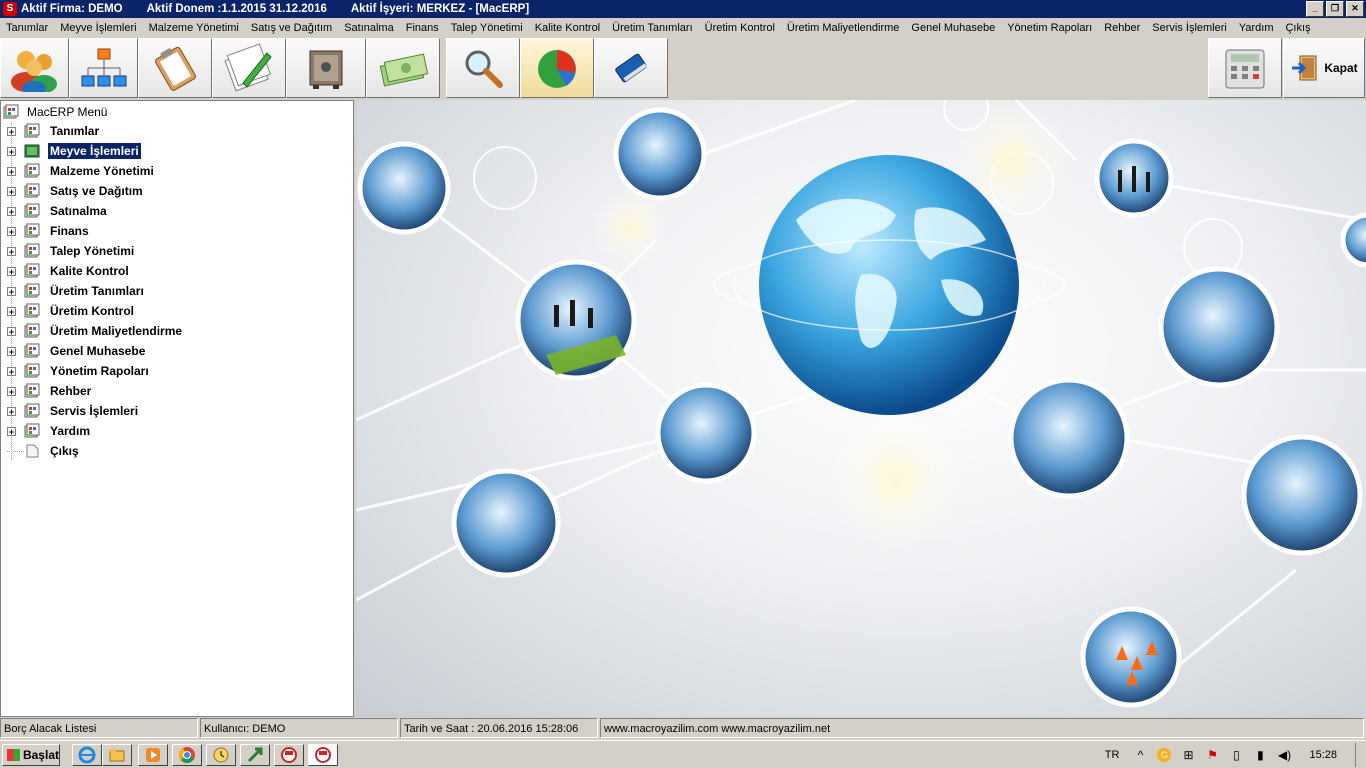 The image size is (1366, 768). Describe the element at coordinates (54, 131) in the screenshot. I see `tree-item: + Tanımlar` at that location.